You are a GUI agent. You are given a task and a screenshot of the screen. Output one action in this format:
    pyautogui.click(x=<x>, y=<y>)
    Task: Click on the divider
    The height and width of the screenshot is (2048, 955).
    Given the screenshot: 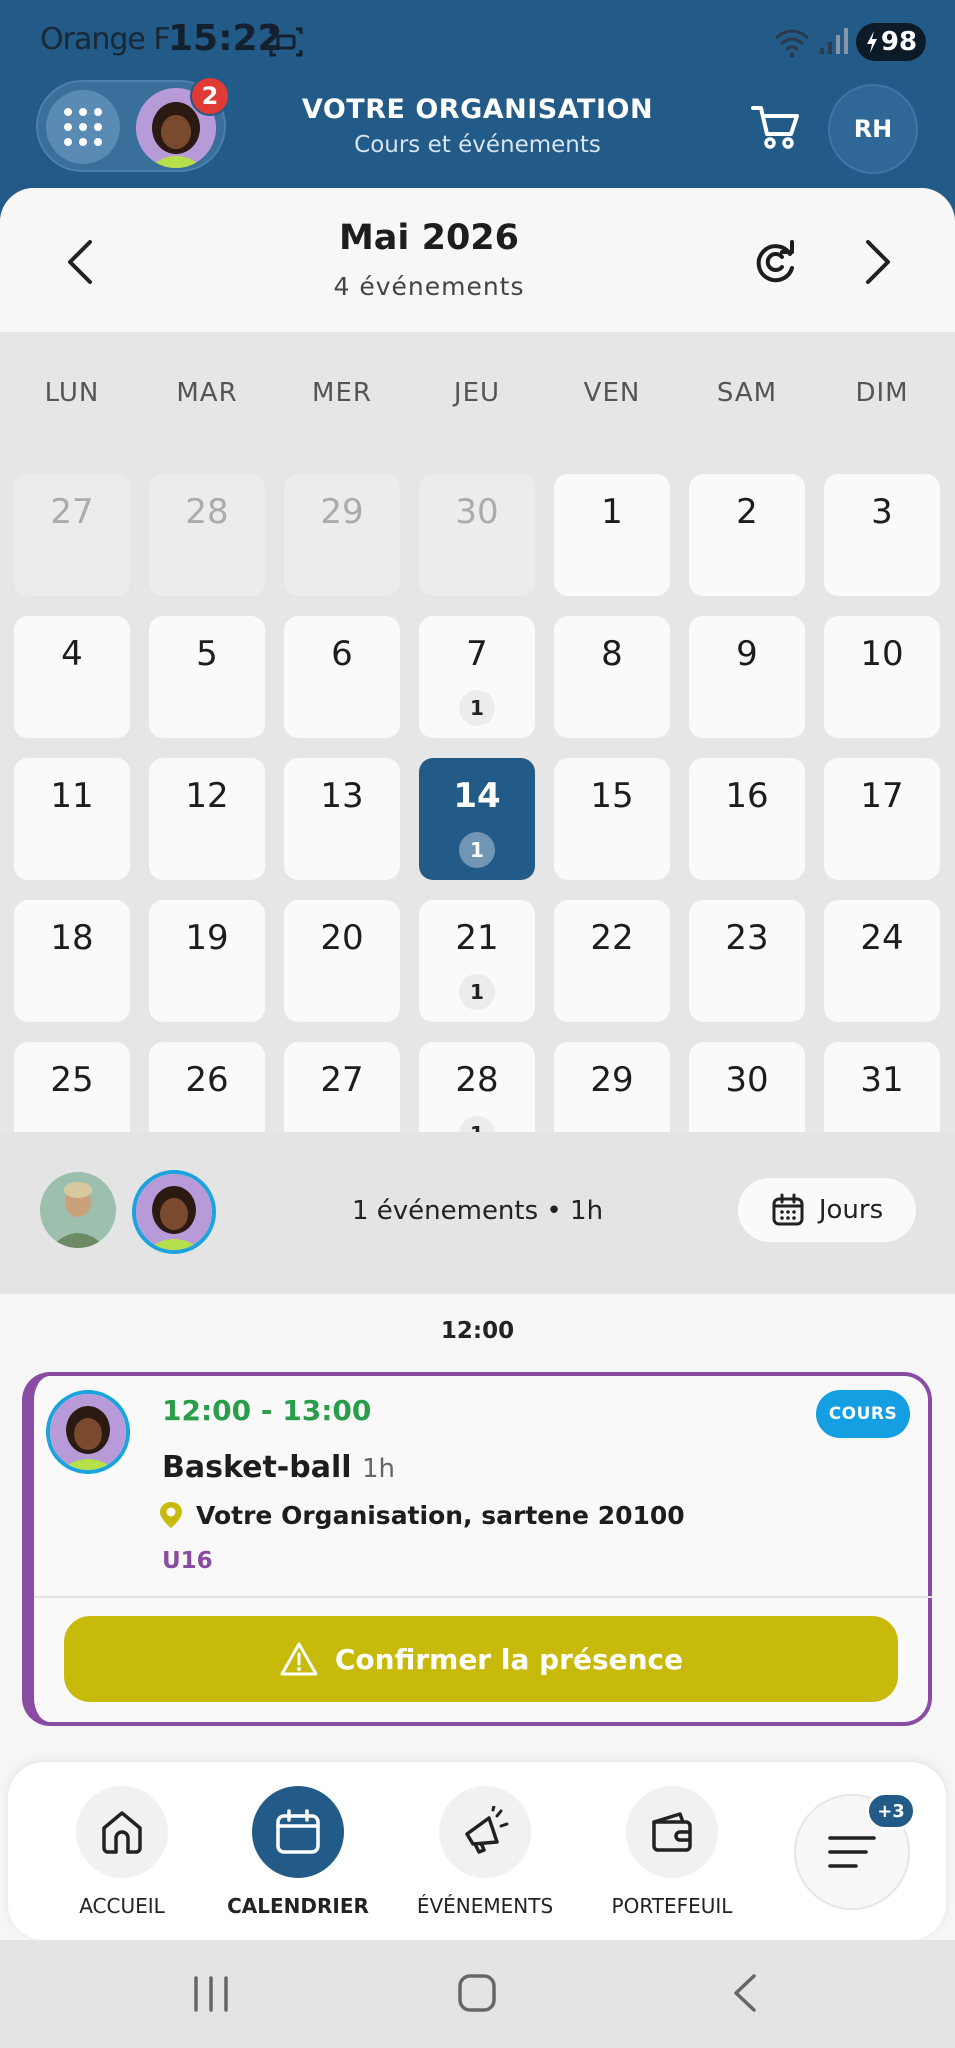 What is the action you would take?
    pyautogui.click(x=483, y=1597)
    